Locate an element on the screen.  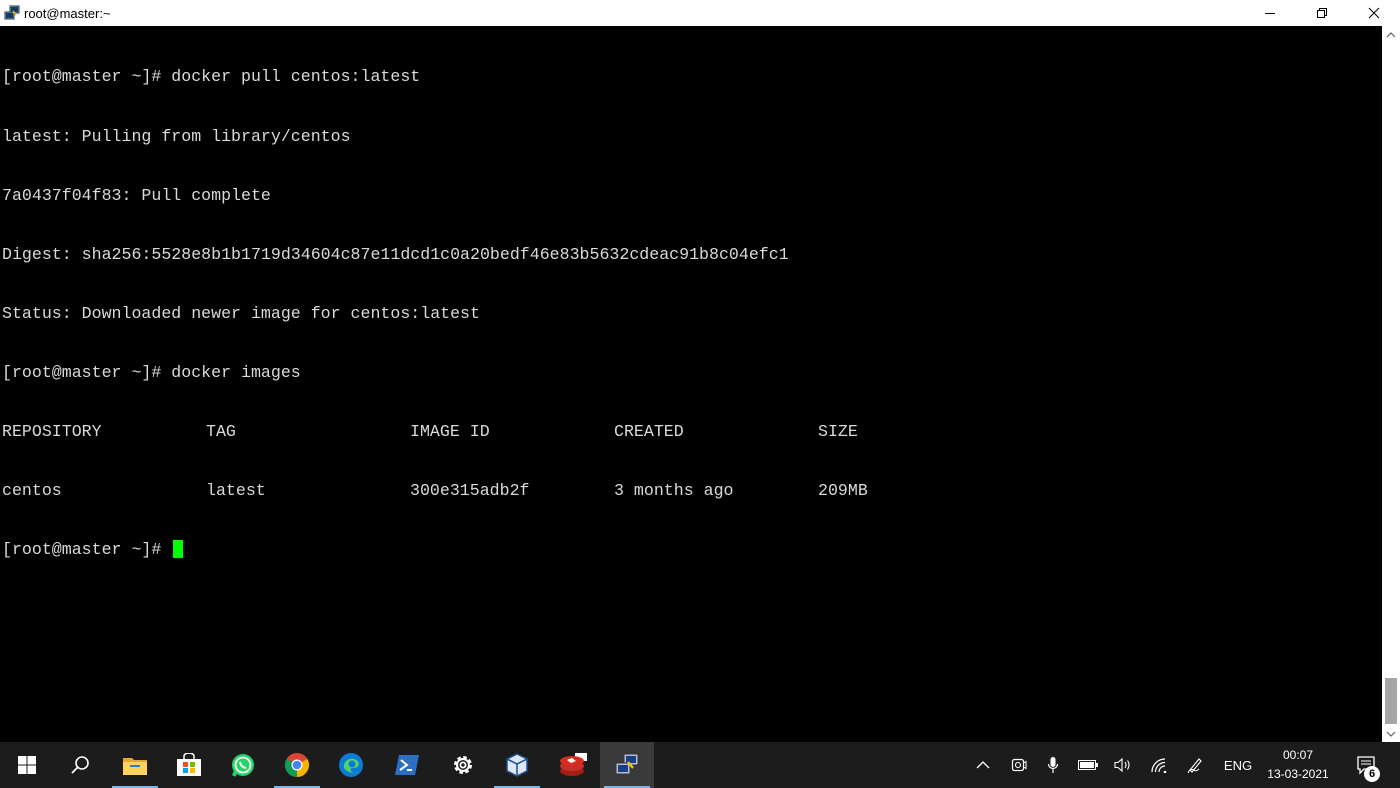
taskbar-powershell is located at coordinates (407, 765).